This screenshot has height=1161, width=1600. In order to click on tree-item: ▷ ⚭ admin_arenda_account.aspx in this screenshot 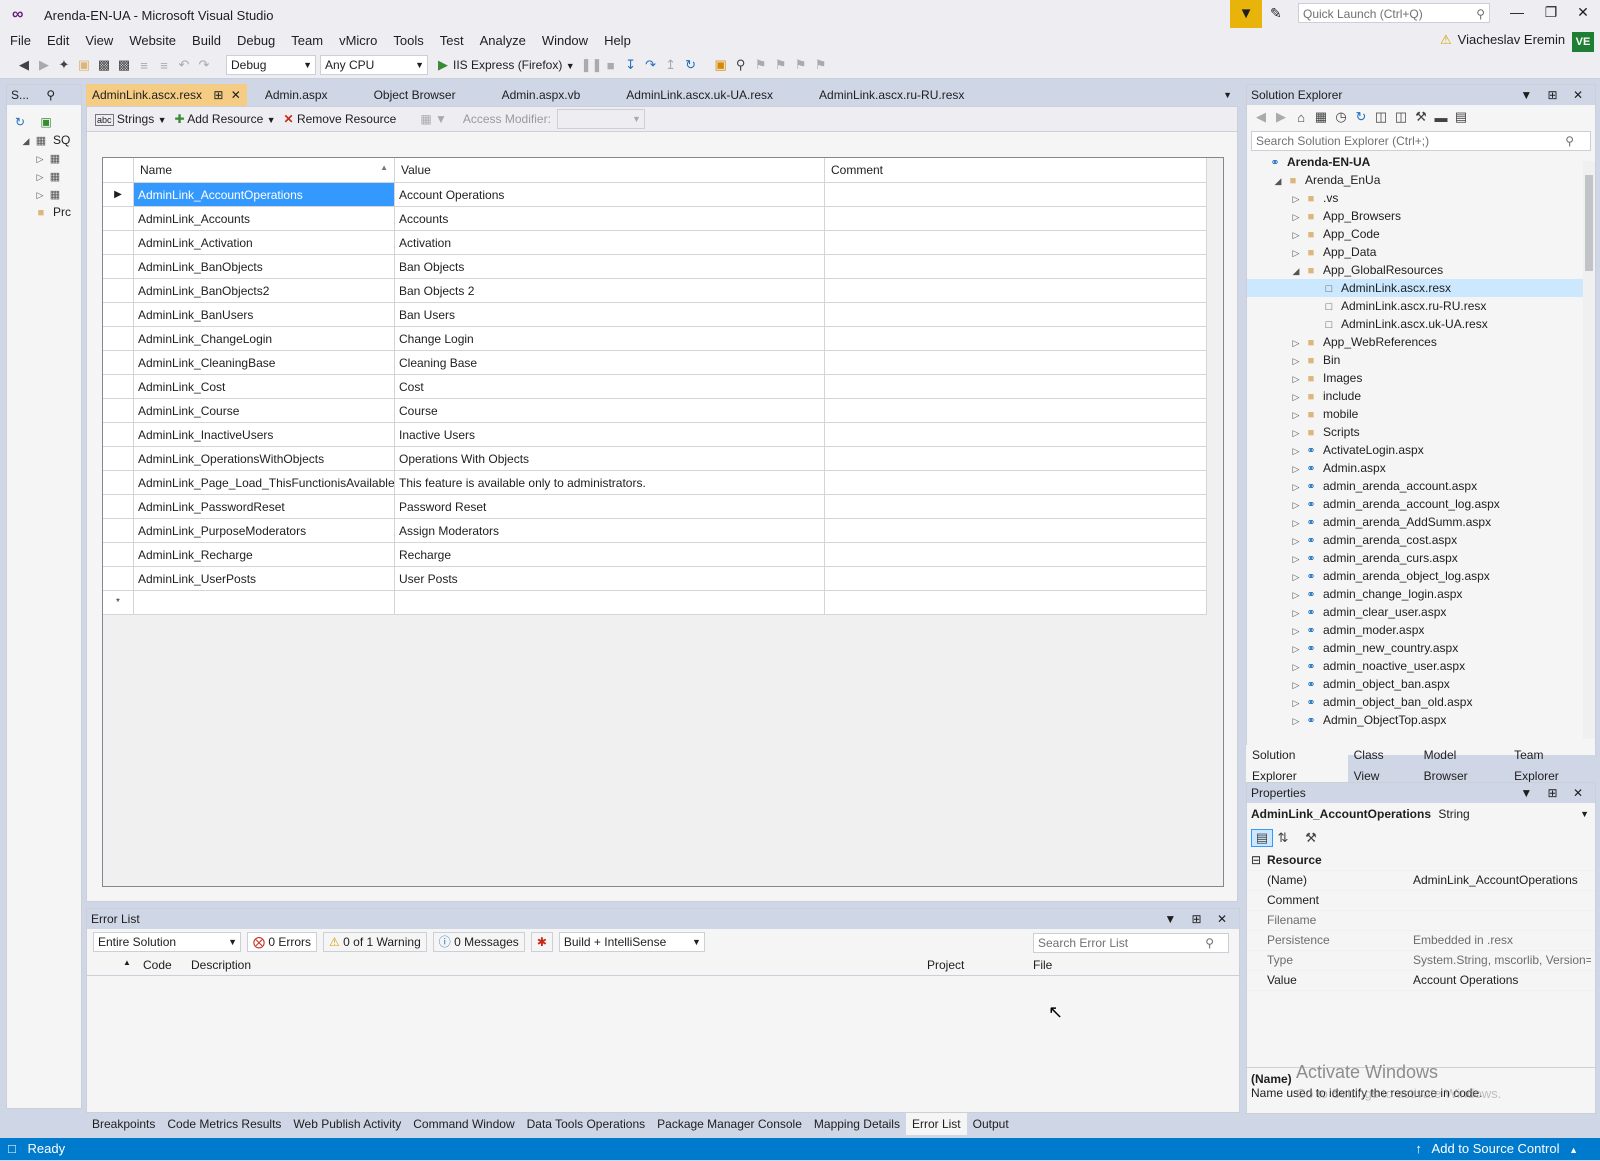, I will do `click(1421, 486)`.